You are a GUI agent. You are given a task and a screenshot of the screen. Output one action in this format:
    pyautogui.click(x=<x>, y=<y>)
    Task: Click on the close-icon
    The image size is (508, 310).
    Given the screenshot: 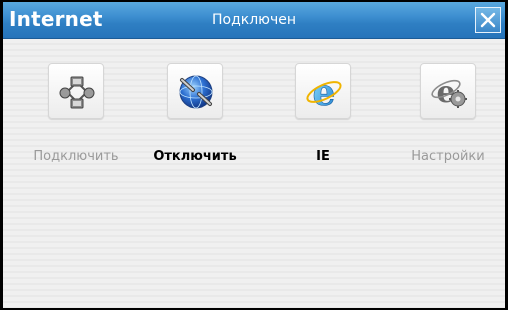 What is the action you would take?
    pyautogui.click(x=488, y=20)
    